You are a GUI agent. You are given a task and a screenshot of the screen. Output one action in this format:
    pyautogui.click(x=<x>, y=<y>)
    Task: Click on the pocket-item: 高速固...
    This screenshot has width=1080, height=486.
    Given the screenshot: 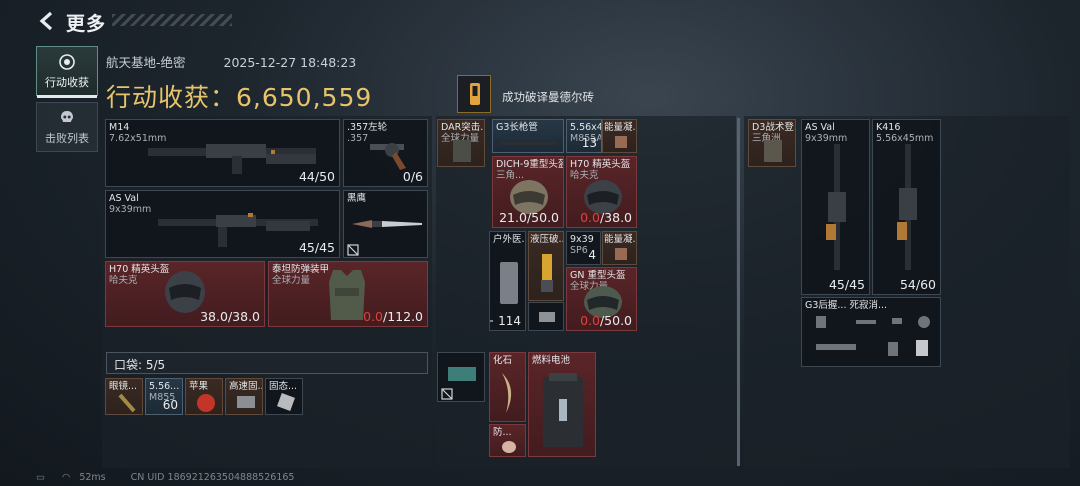 What is the action you would take?
    pyautogui.click(x=244, y=396)
    